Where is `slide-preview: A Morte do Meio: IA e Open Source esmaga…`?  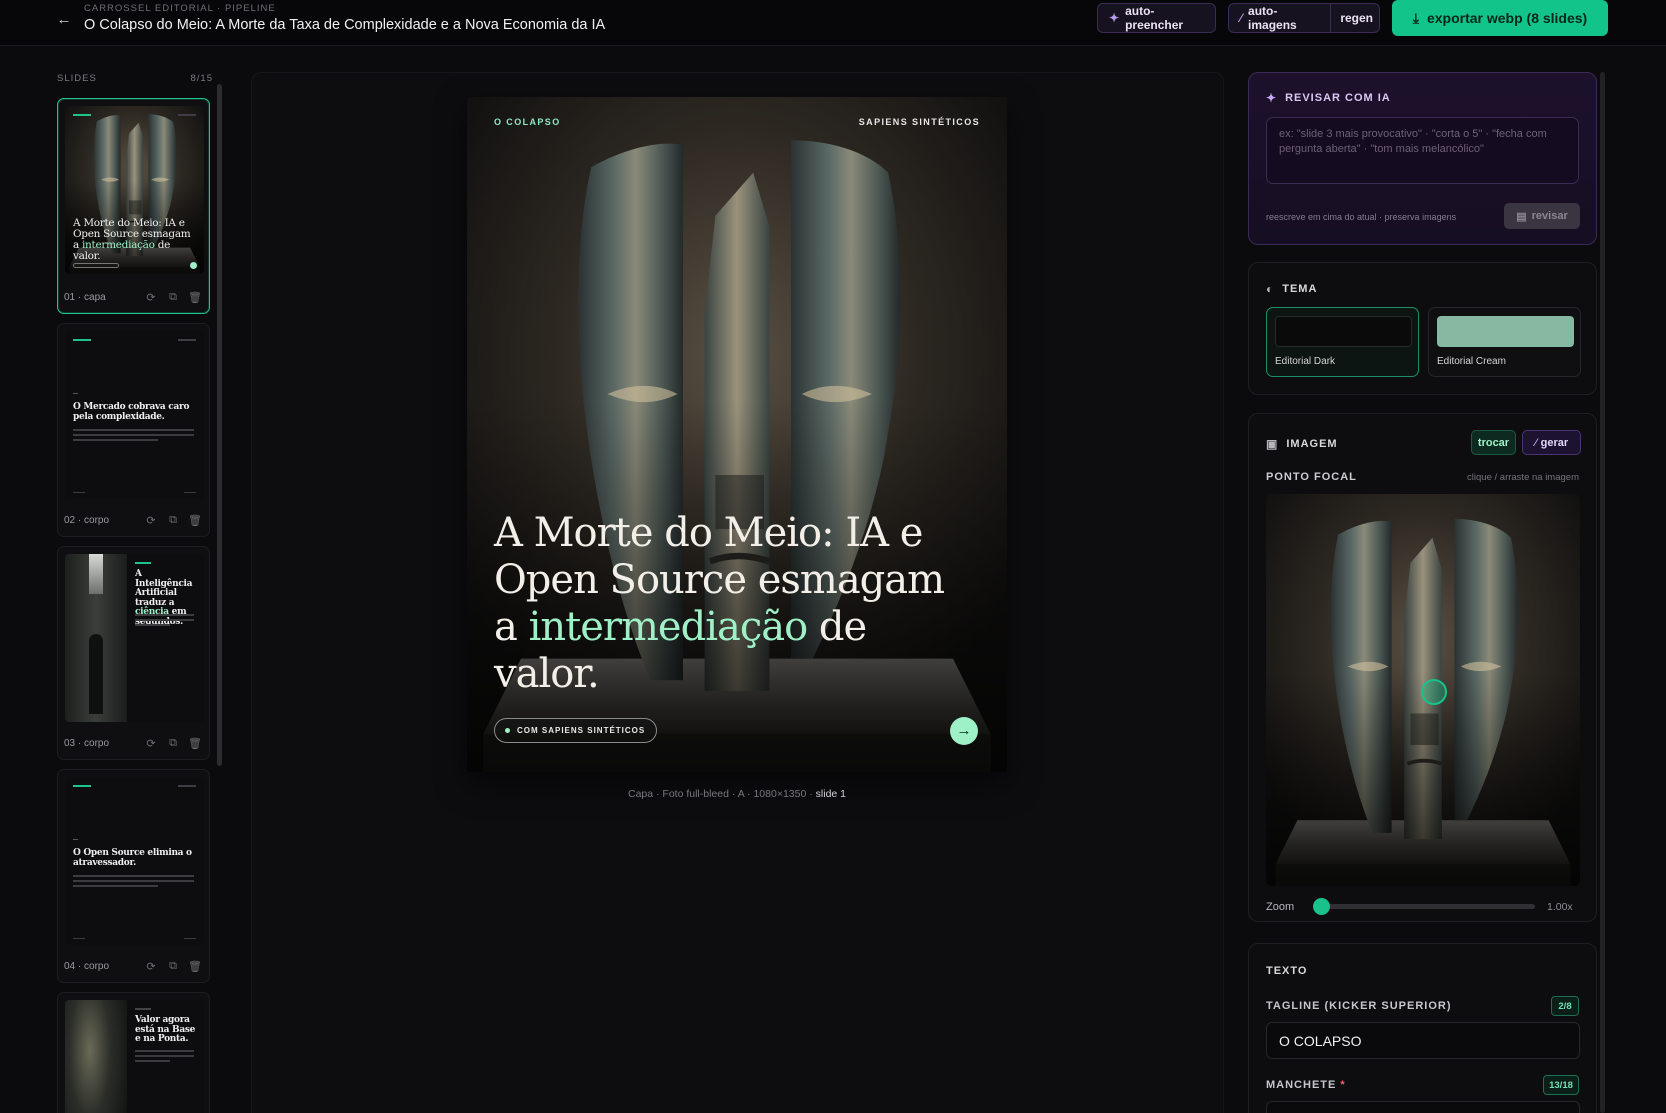
slide-preview: A Morte do Meio: IA e Open Source esmaga… is located at coordinates (134, 190).